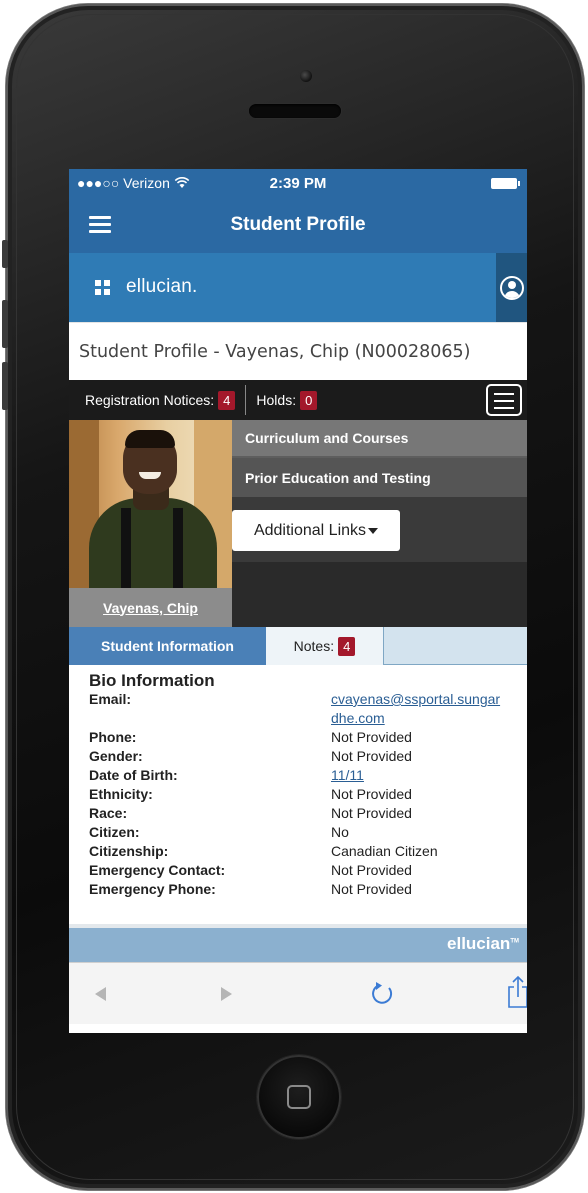 This screenshot has height=1193, width=588. I want to click on student-name-cell: Vayenas, Chip, so click(150, 607).